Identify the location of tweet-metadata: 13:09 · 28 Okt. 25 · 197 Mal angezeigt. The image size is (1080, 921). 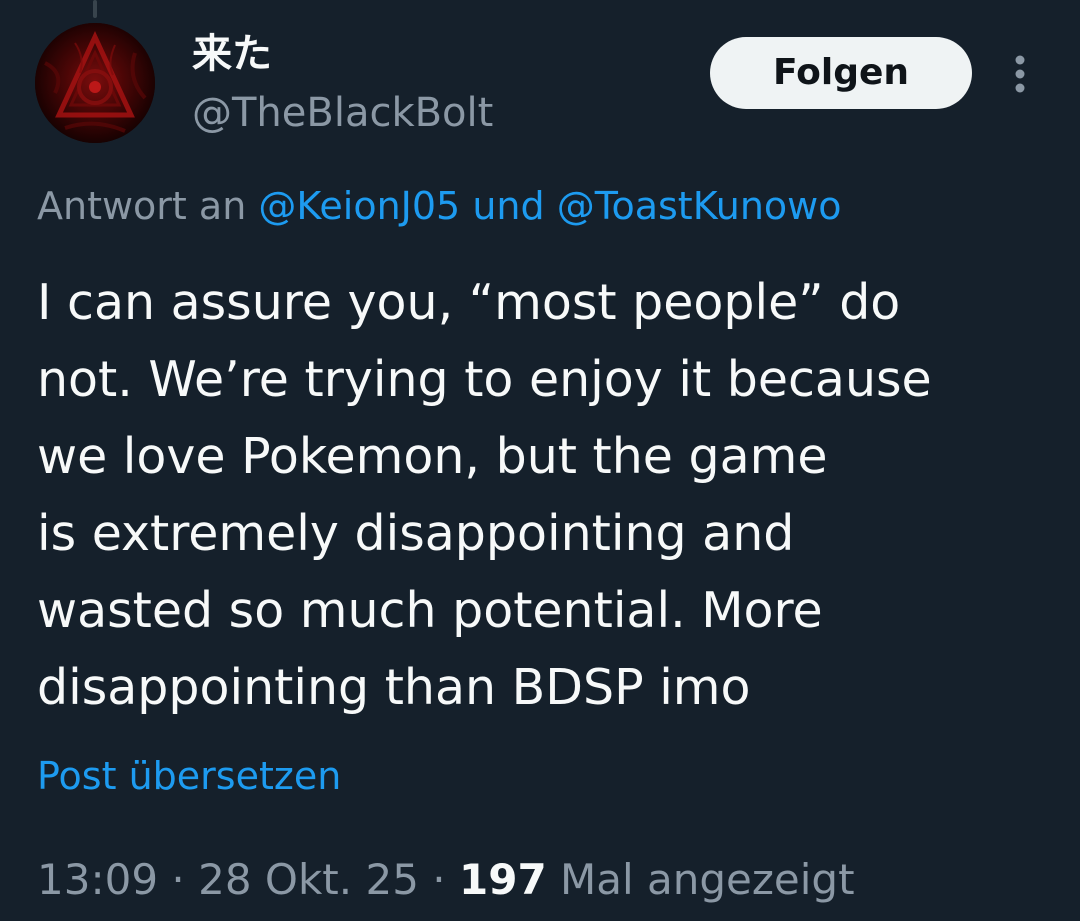
(446, 880).